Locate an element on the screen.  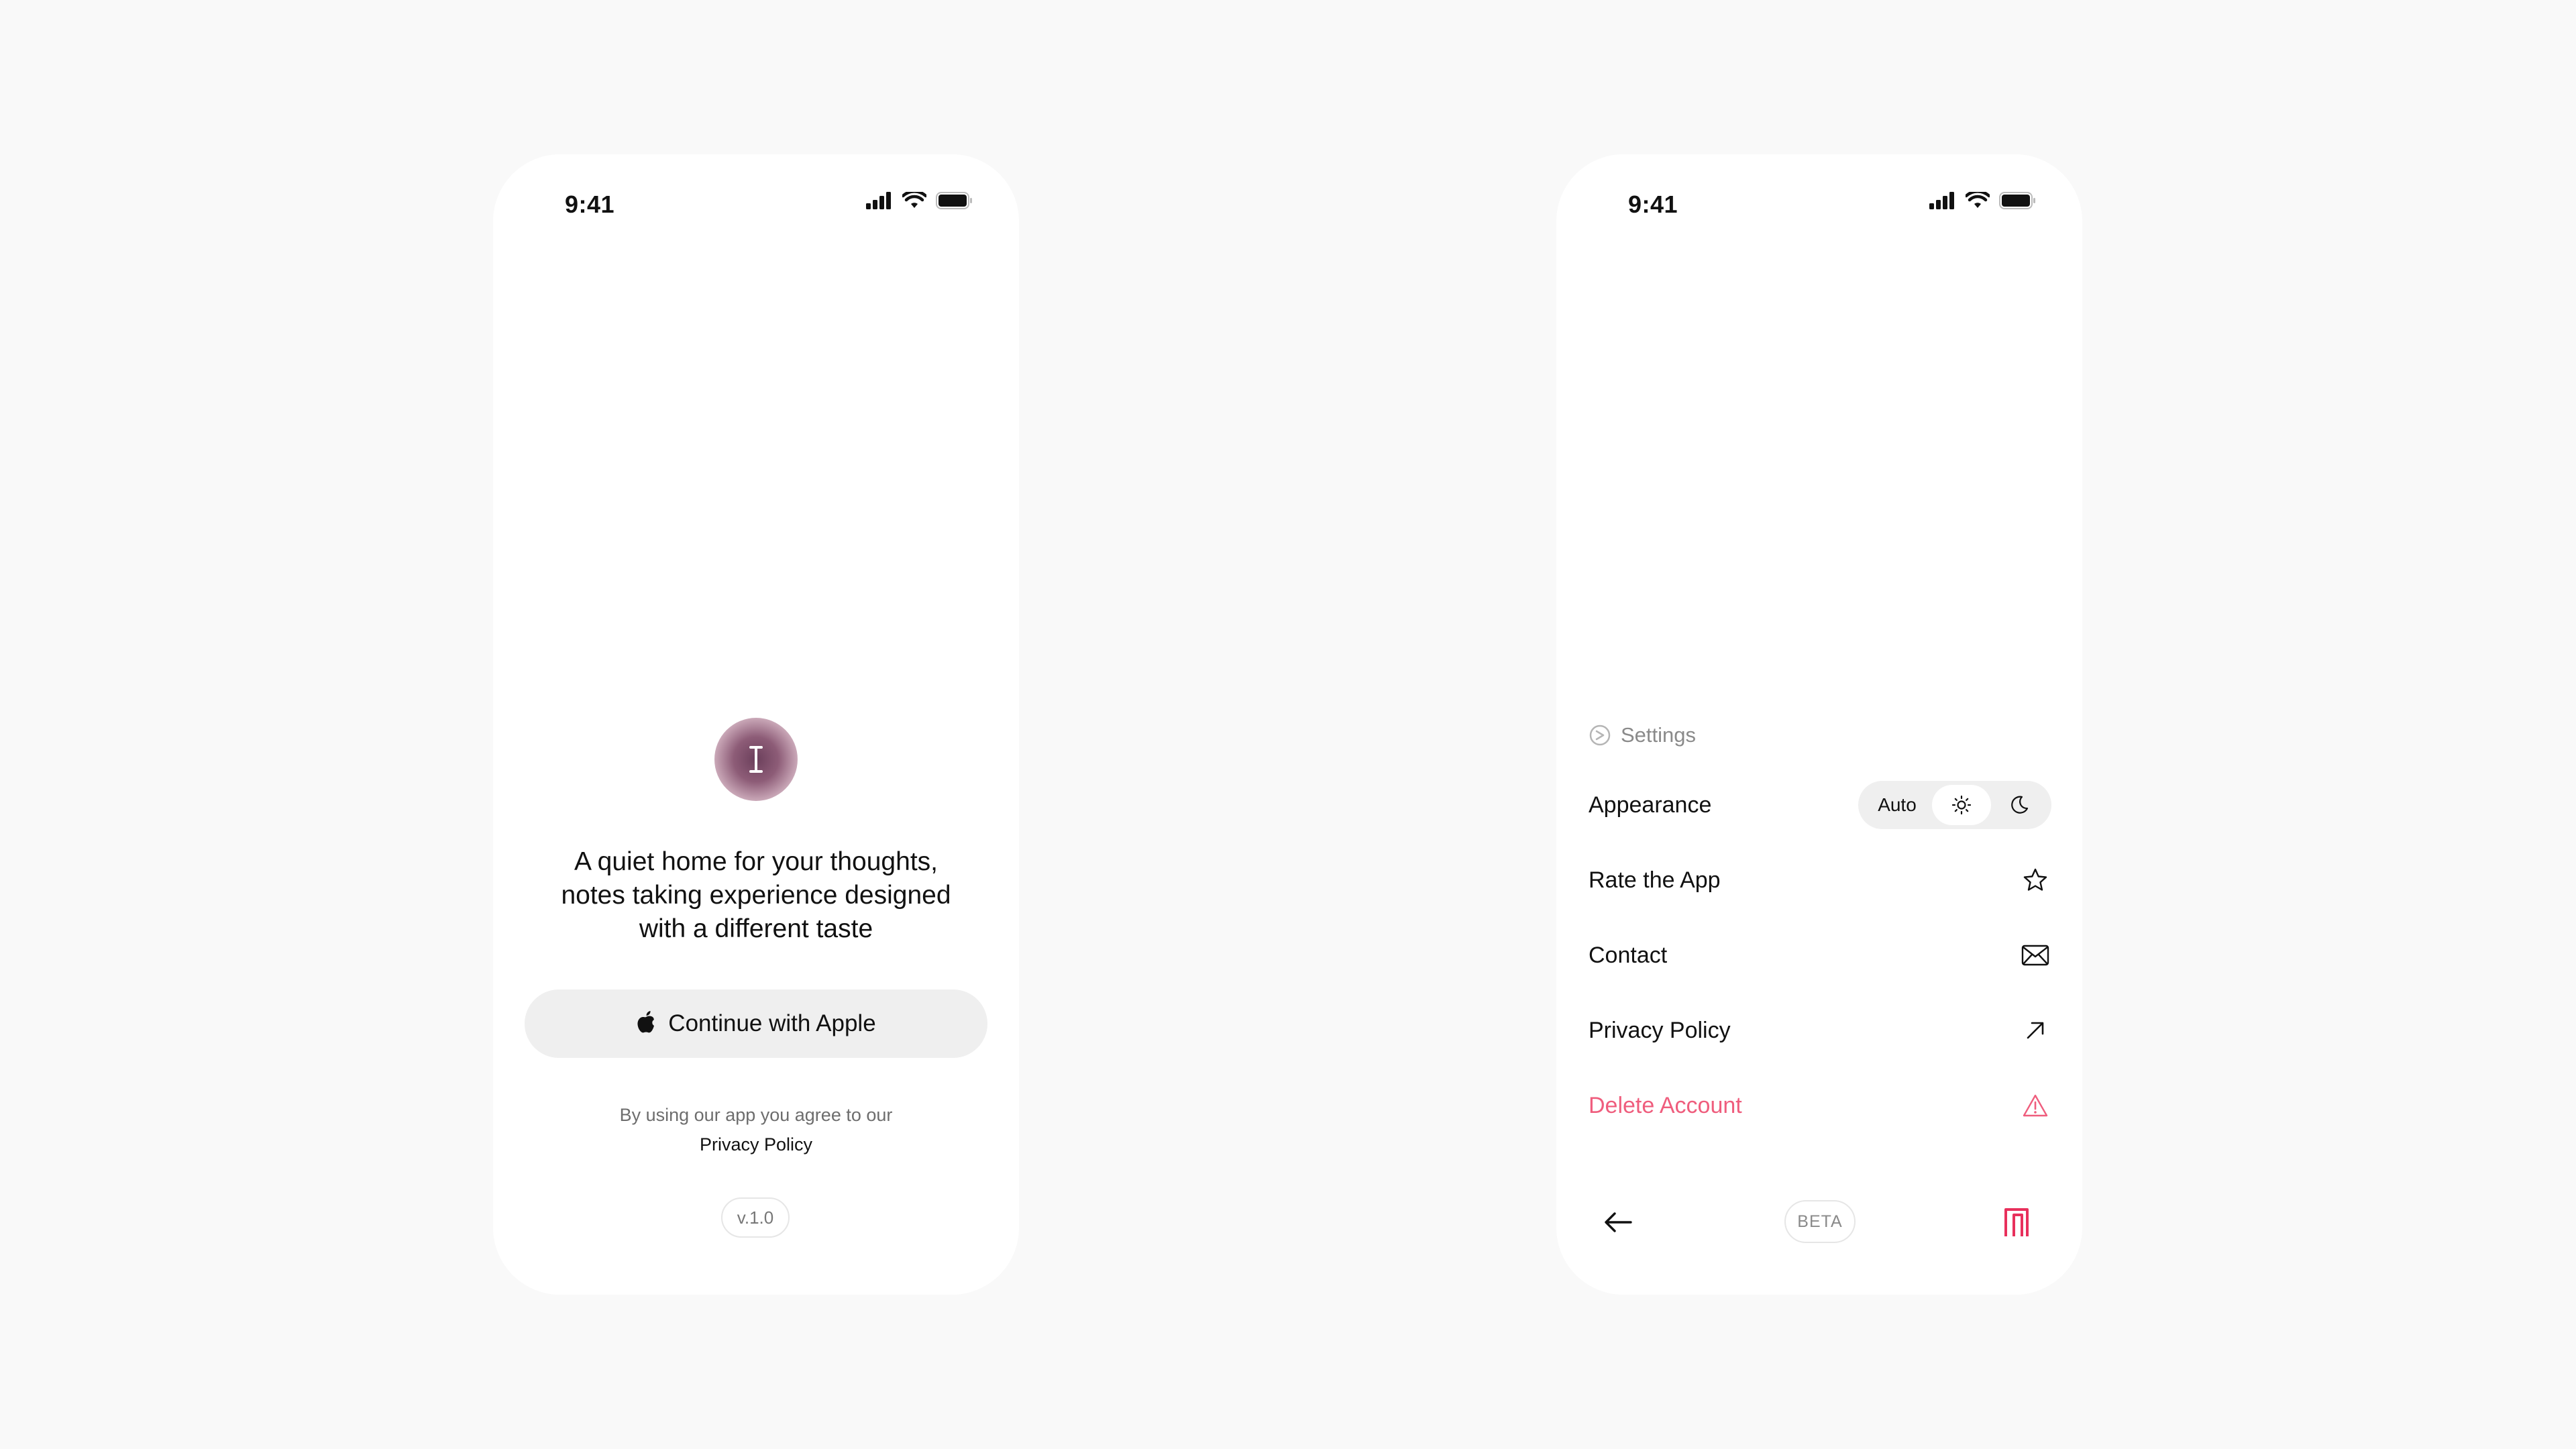
beta-badge: BETA is located at coordinates (1820, 1221).